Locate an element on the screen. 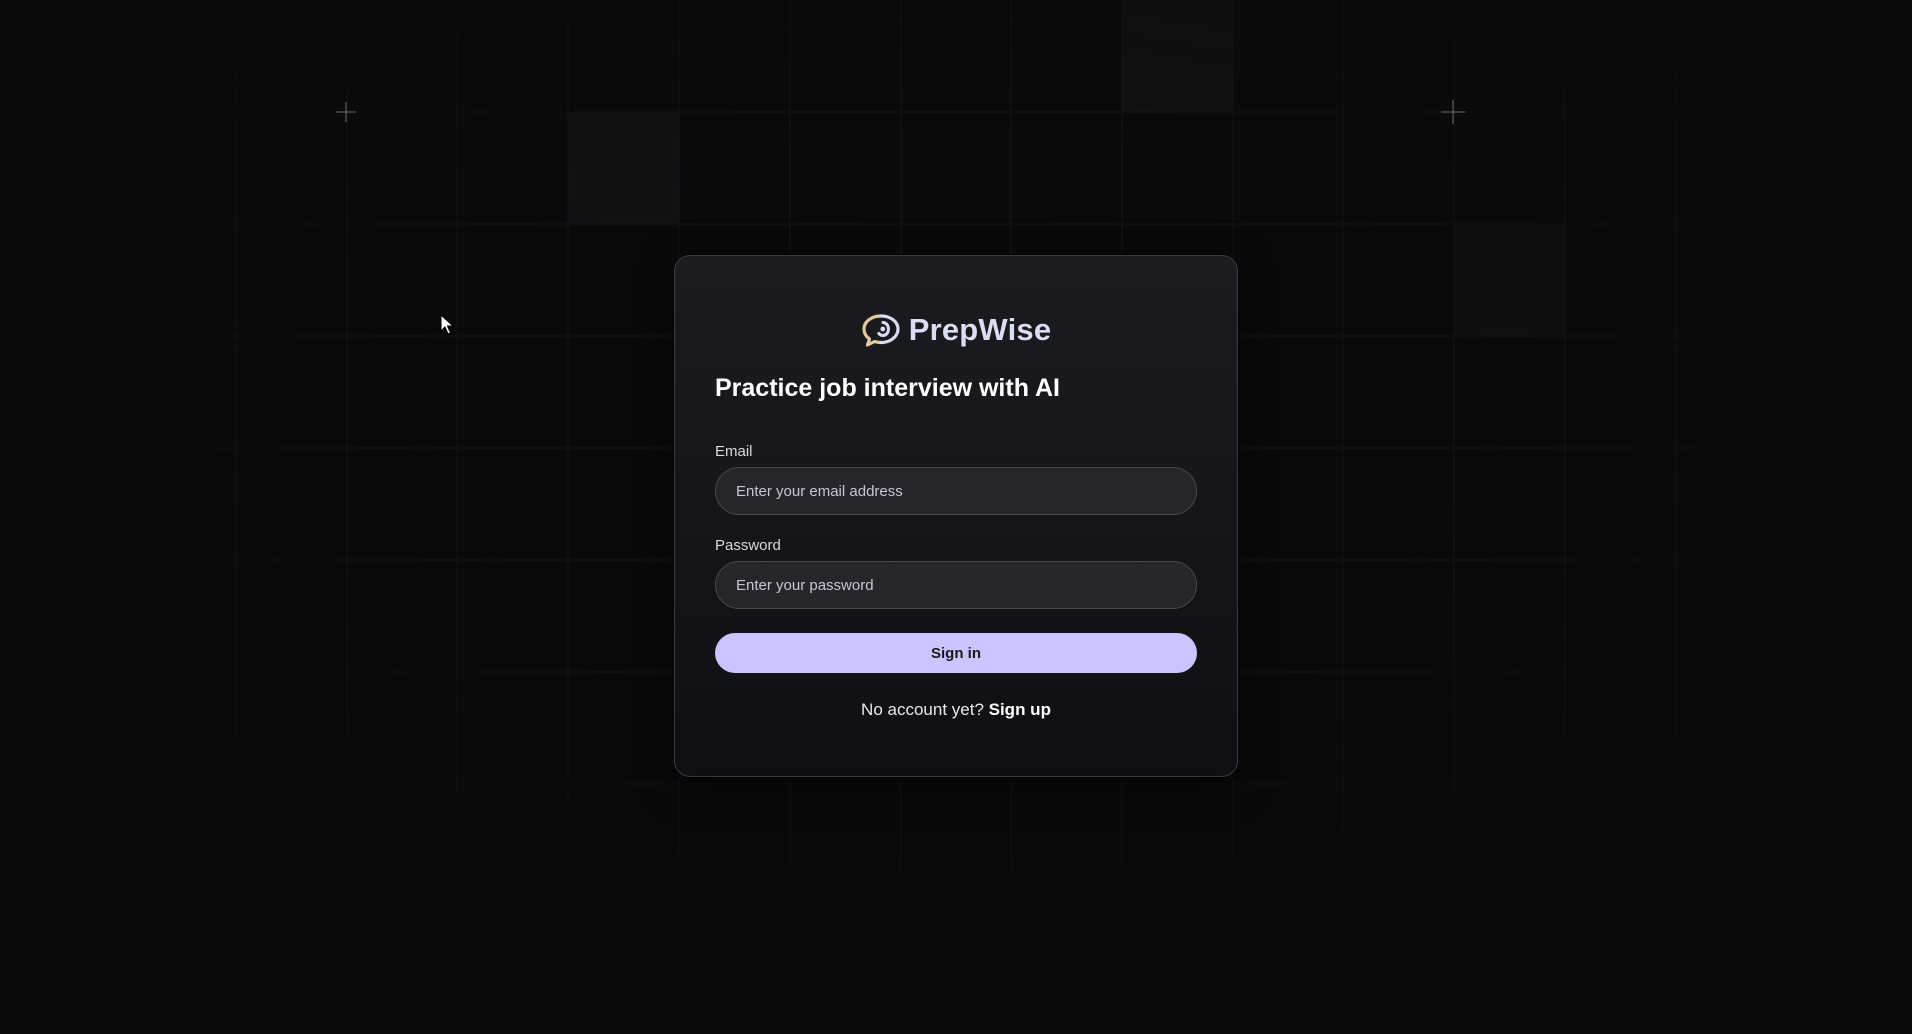 This screenshot has height=1034, width=1912. chat-bubble-logo-icon is located at coordinates (881, 330).